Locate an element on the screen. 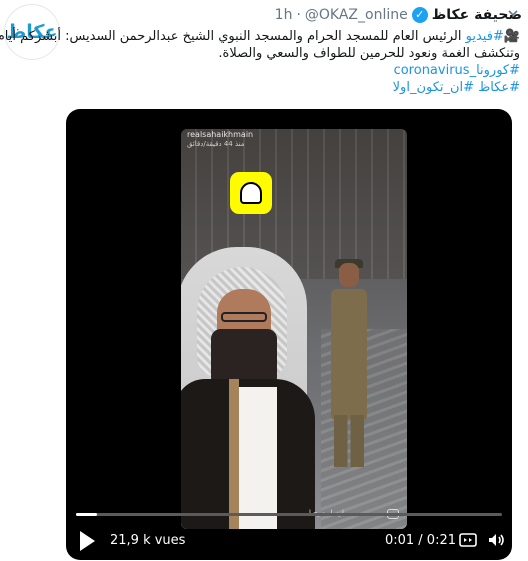  progress-fill is located at coordinates (86, 514).